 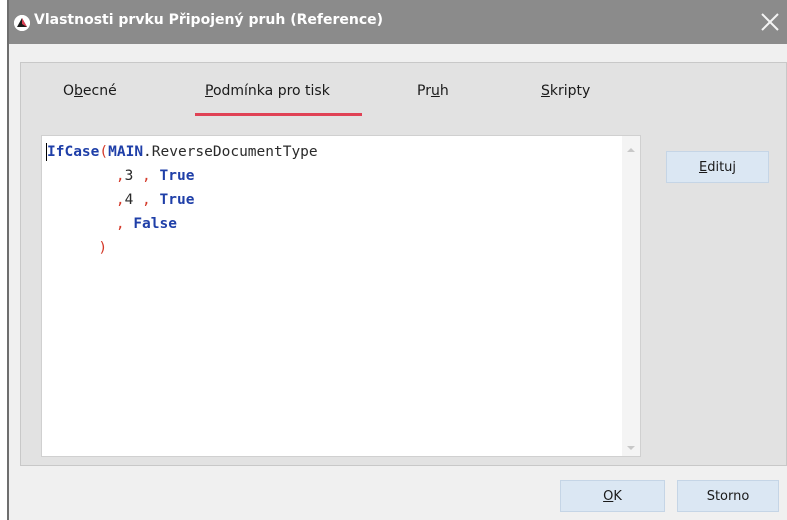 I want to click on ok-button-label: OK, so click(x=612, y=496).